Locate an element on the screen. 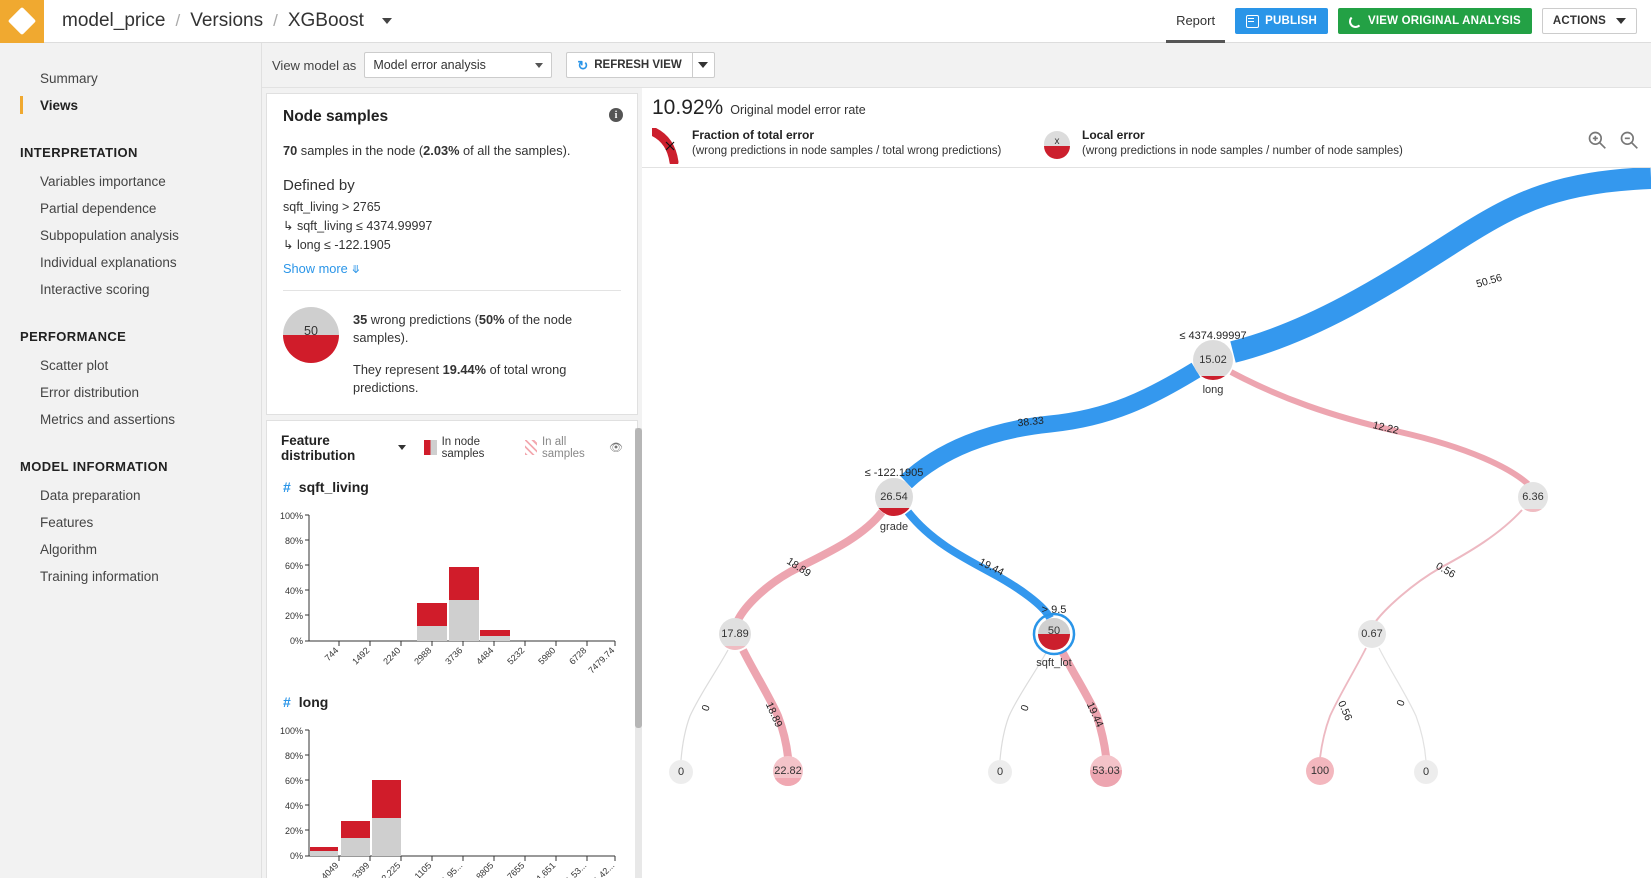 Image resolution: width=1651 pixels, height=878 pixels. view-model-as-select: Model error analysis is located at coordinates (458, 65).